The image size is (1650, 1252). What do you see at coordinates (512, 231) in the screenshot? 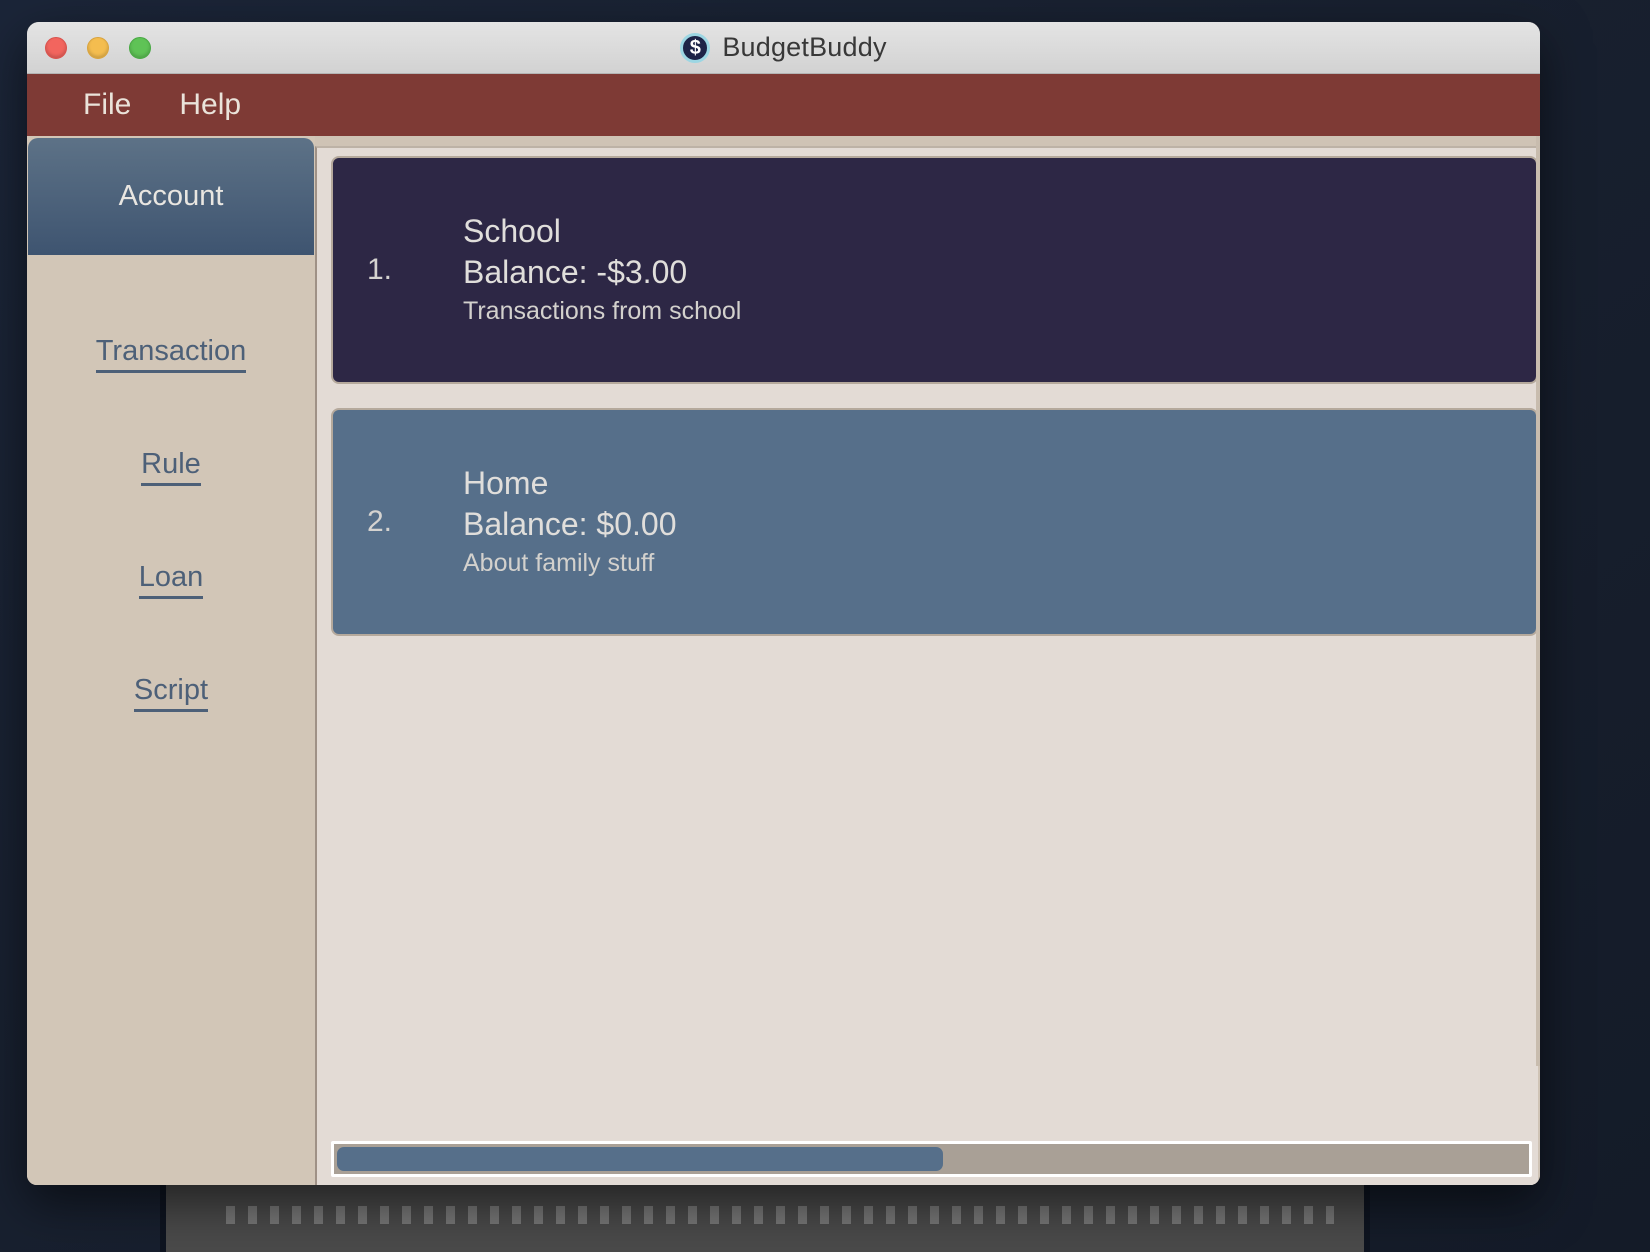
I see `card-account-name: School` at bounding box center [512, 231].